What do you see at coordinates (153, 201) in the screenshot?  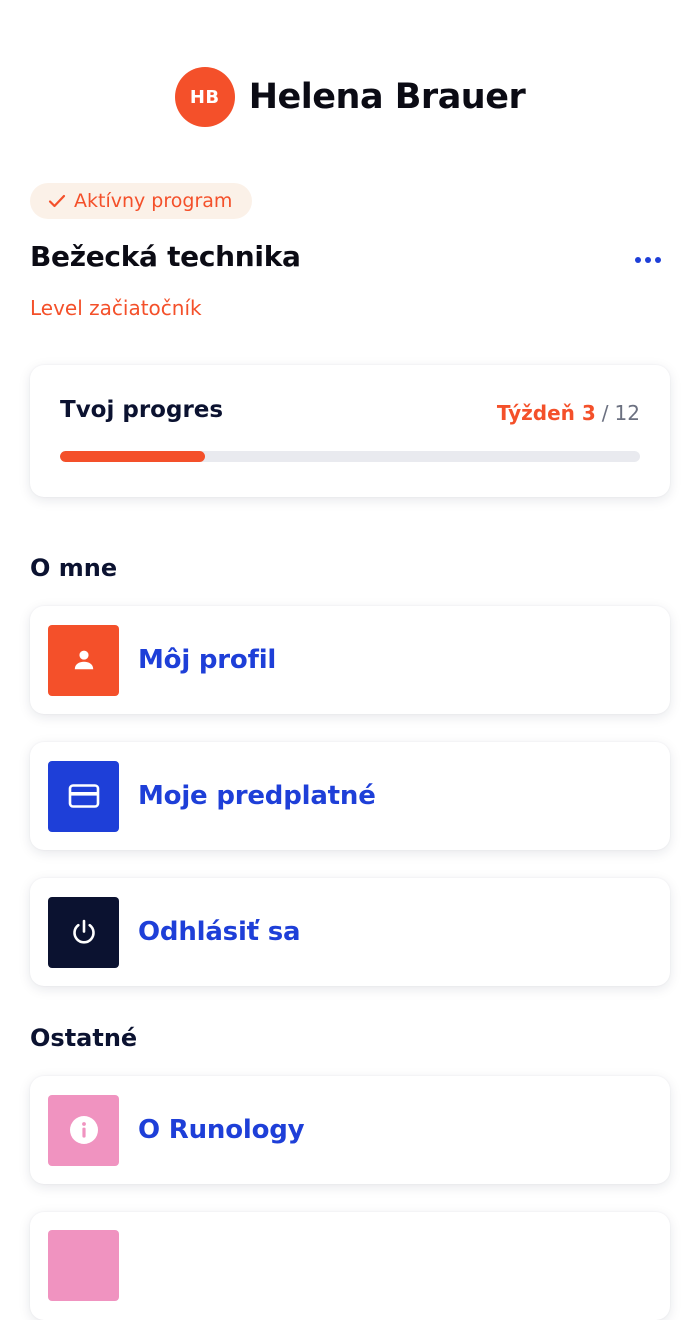 I see `badge-label: Aktívny program` at bounding box center [153, 201].